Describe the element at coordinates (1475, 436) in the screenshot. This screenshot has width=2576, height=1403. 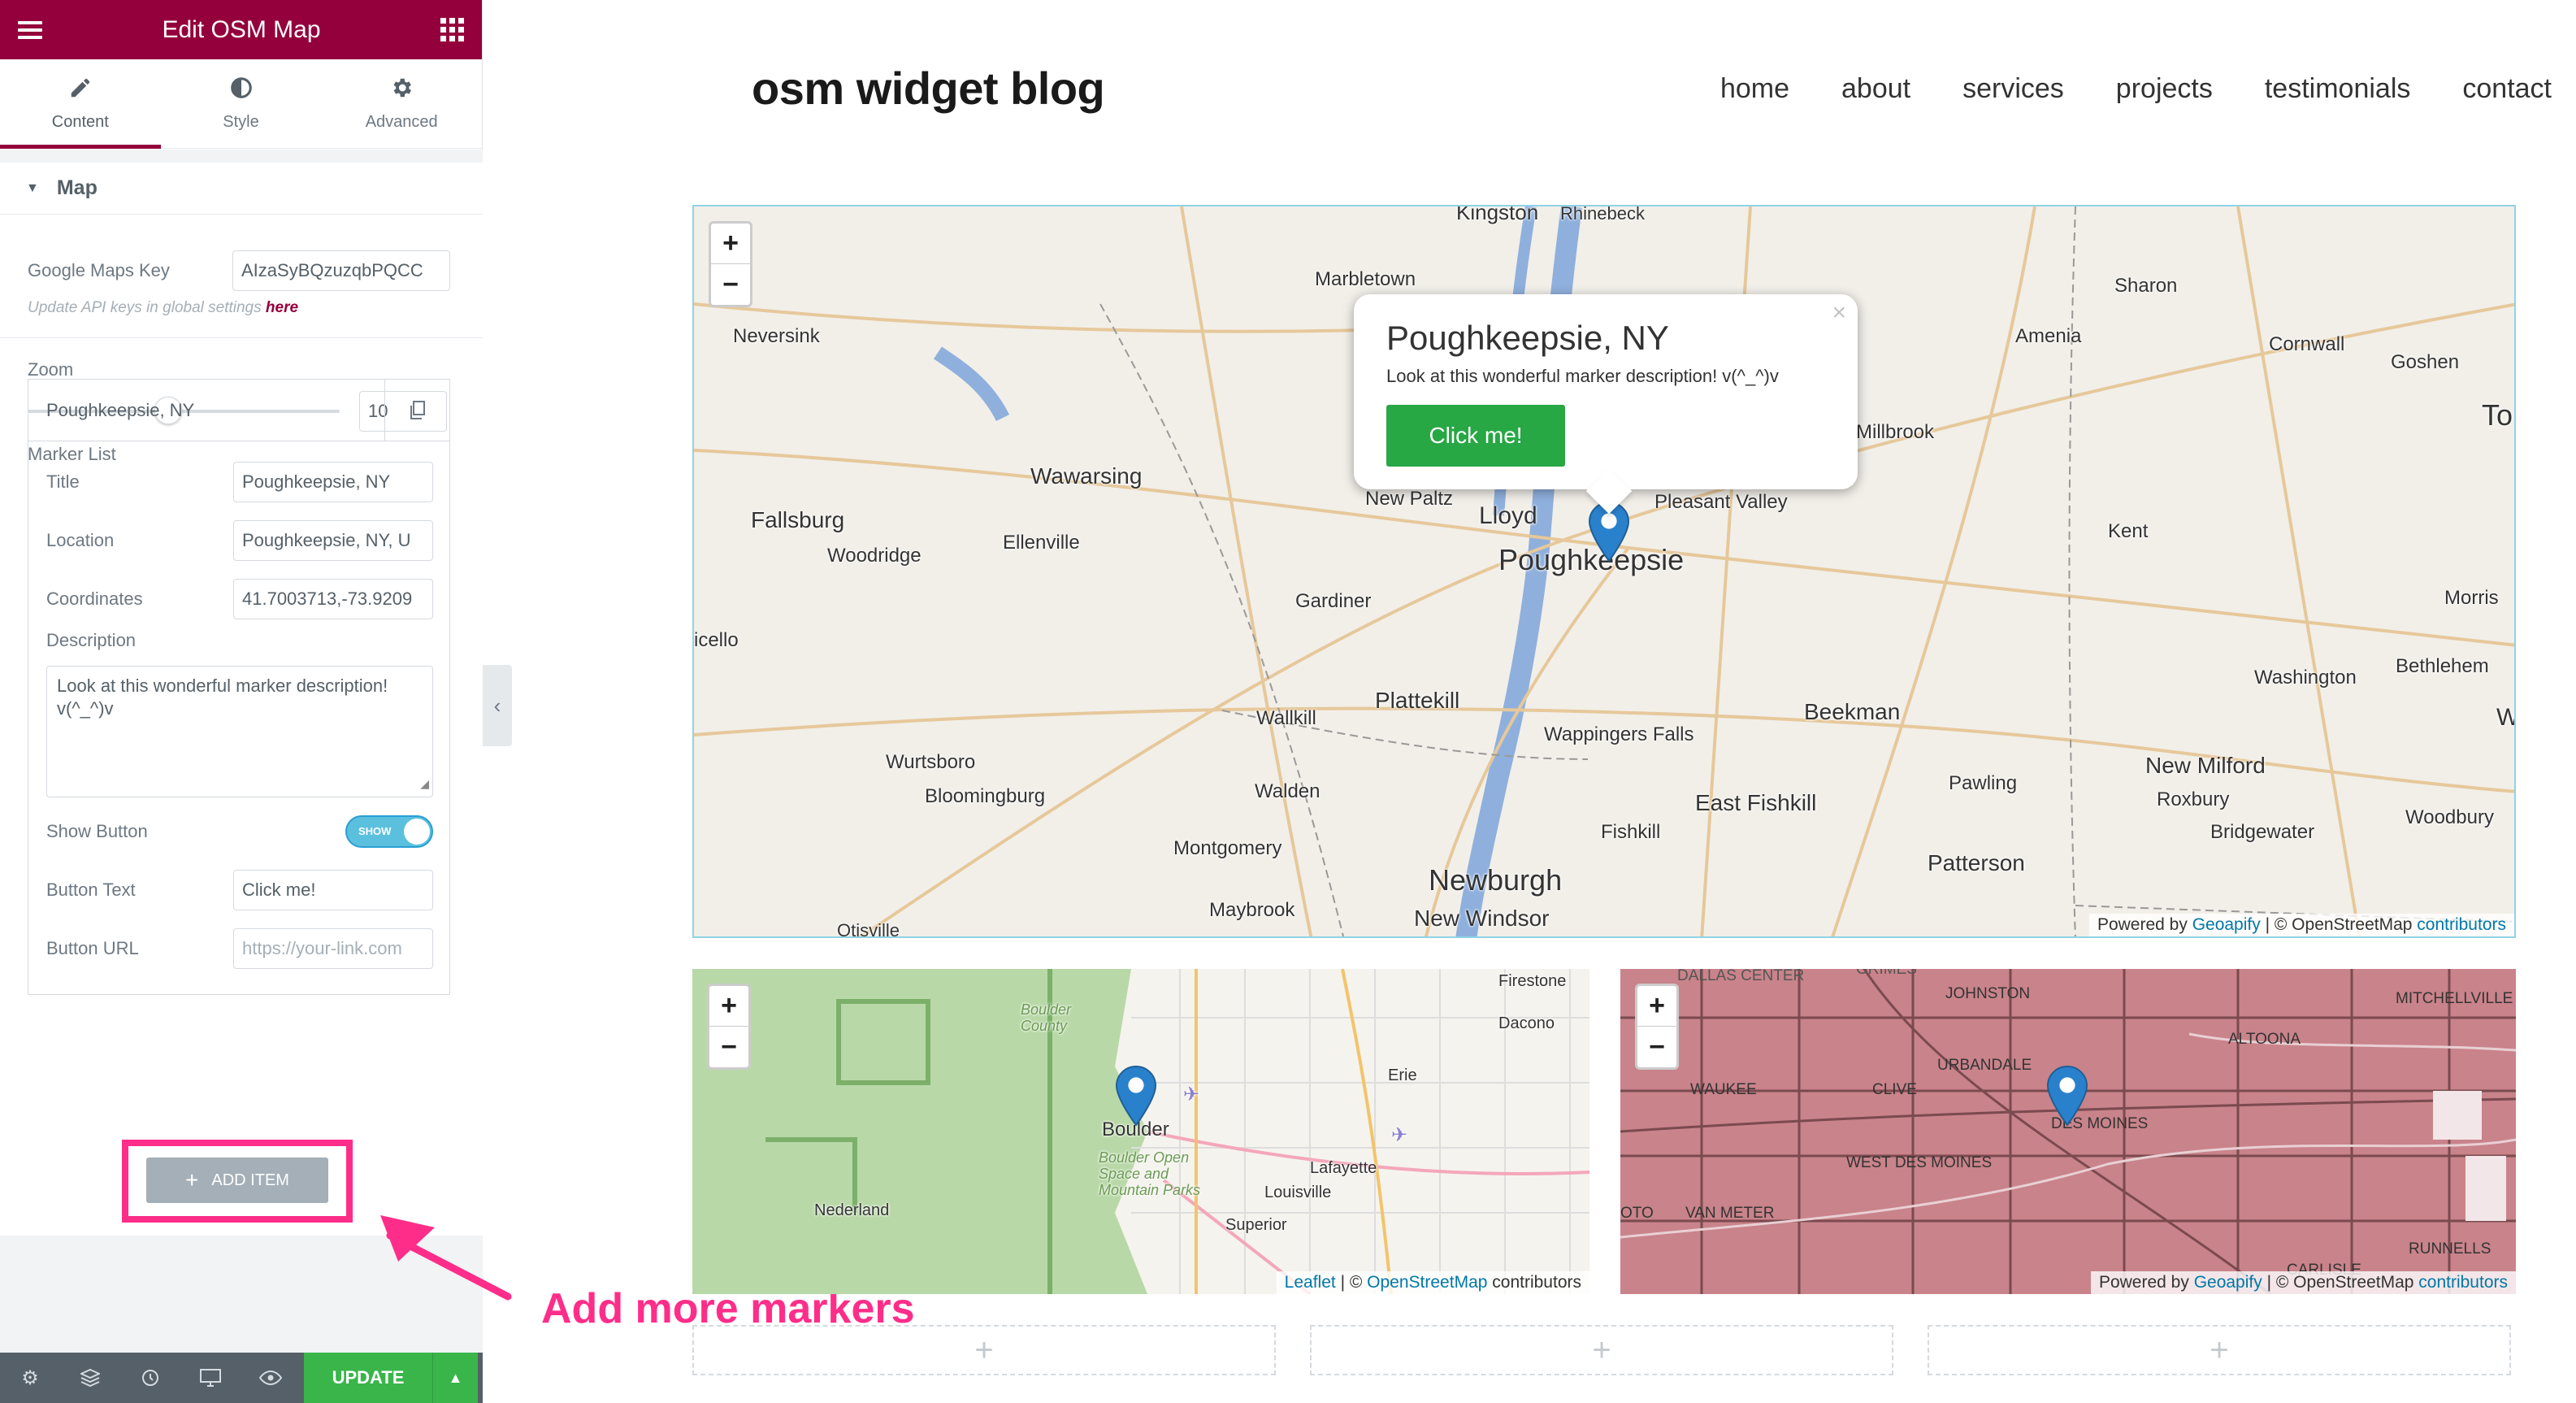
I see `popup-click-button: Click me!` at that location.